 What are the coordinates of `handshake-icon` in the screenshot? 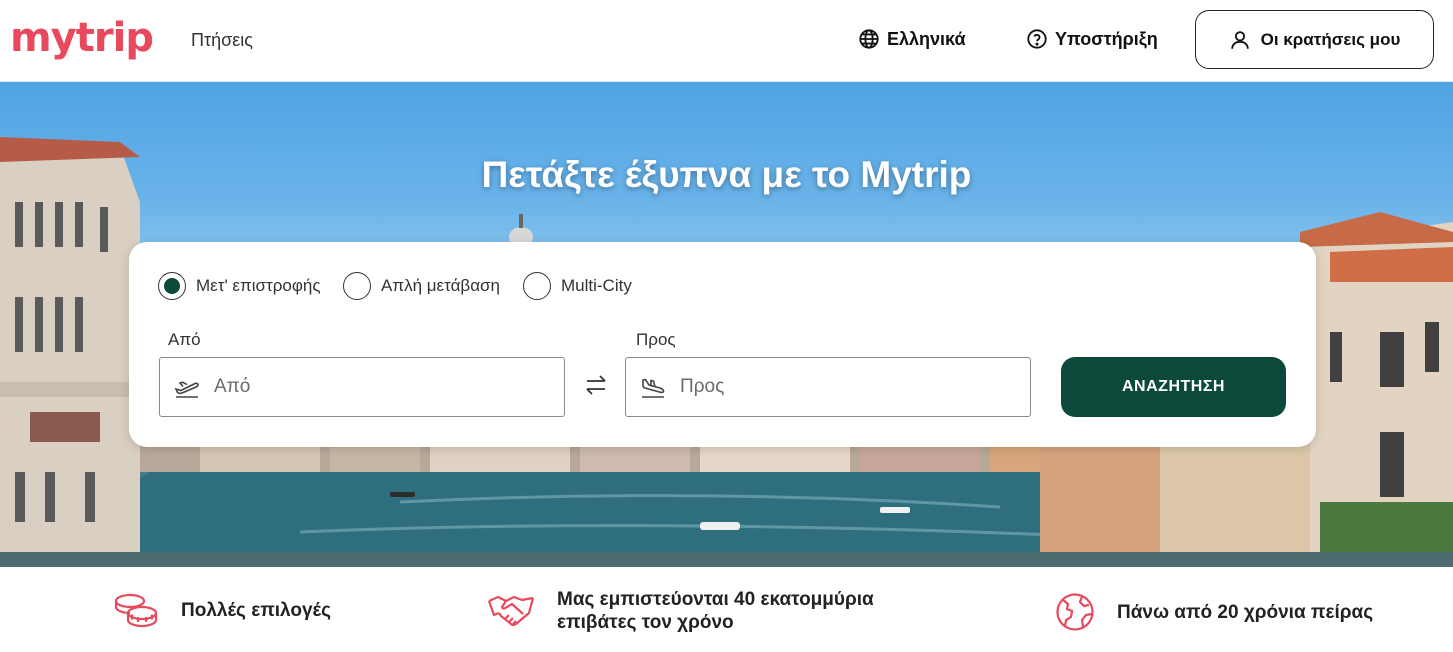 It's located at (511, 611).